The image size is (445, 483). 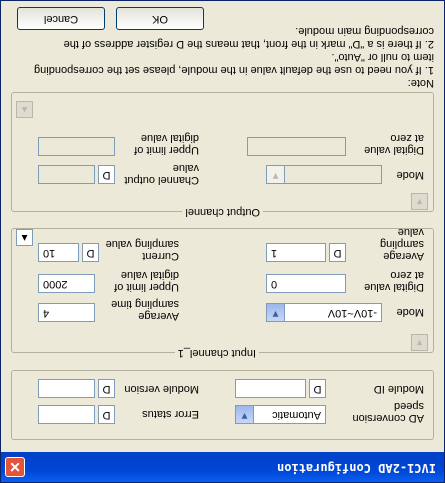 What do you see at coordinates (401, 244) in the screenshot?
I see `average-sampling-value-label: Average sampling value` at bounding box center [401, 244].